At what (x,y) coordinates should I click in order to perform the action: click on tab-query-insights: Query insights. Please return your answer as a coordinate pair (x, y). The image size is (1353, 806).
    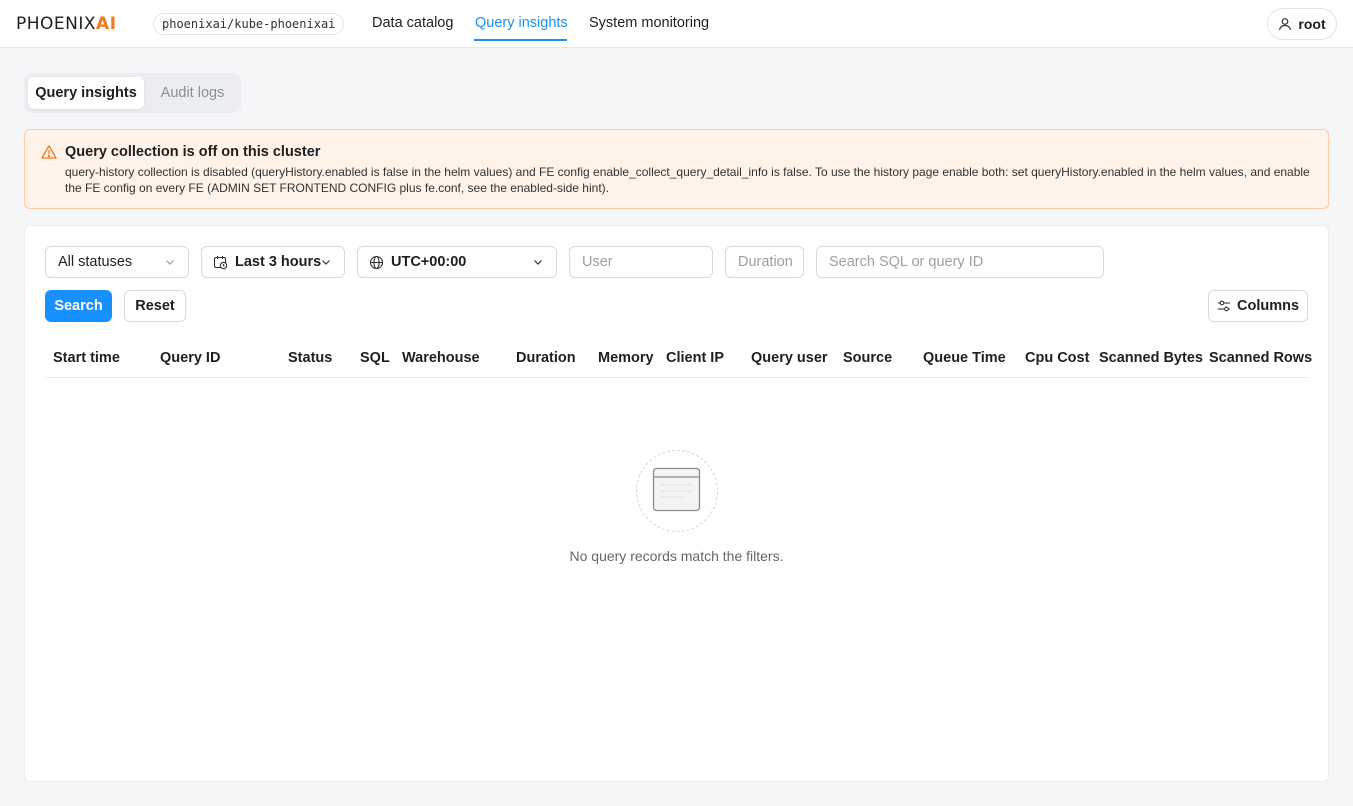
    Looking at the image, I should click on (86, 93).